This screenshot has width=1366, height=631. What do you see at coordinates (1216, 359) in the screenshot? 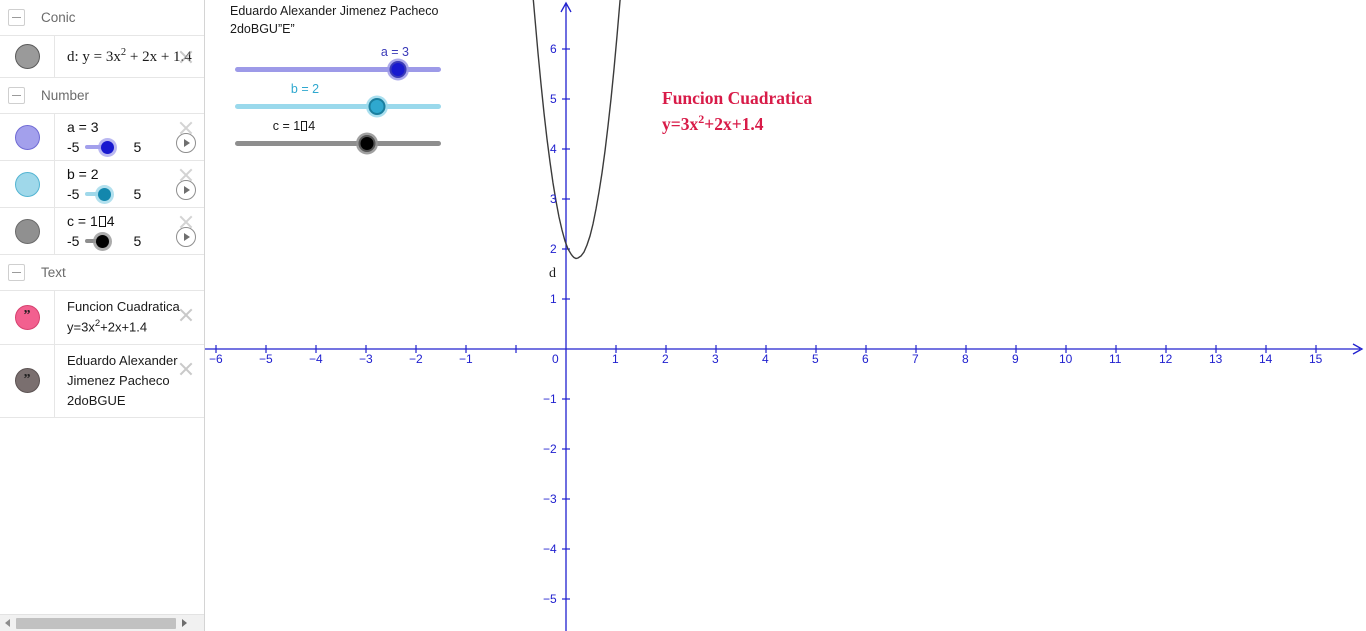
I see `x-tick-label: 13` at bounding box center [1216, 359].